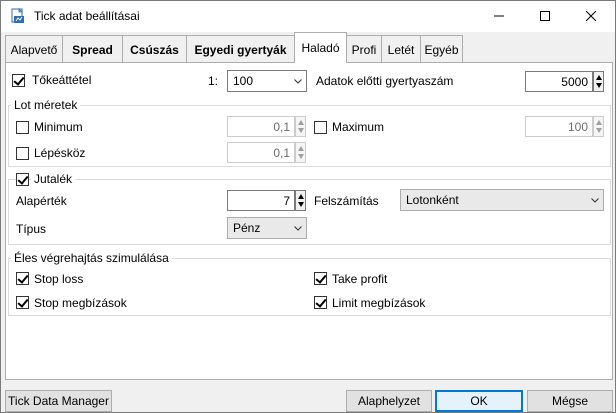 This screenshot has width=616, height=413. I want to click on tab-egyedi-gyertyak: Egyedi gyertyák, so click(240, 49).